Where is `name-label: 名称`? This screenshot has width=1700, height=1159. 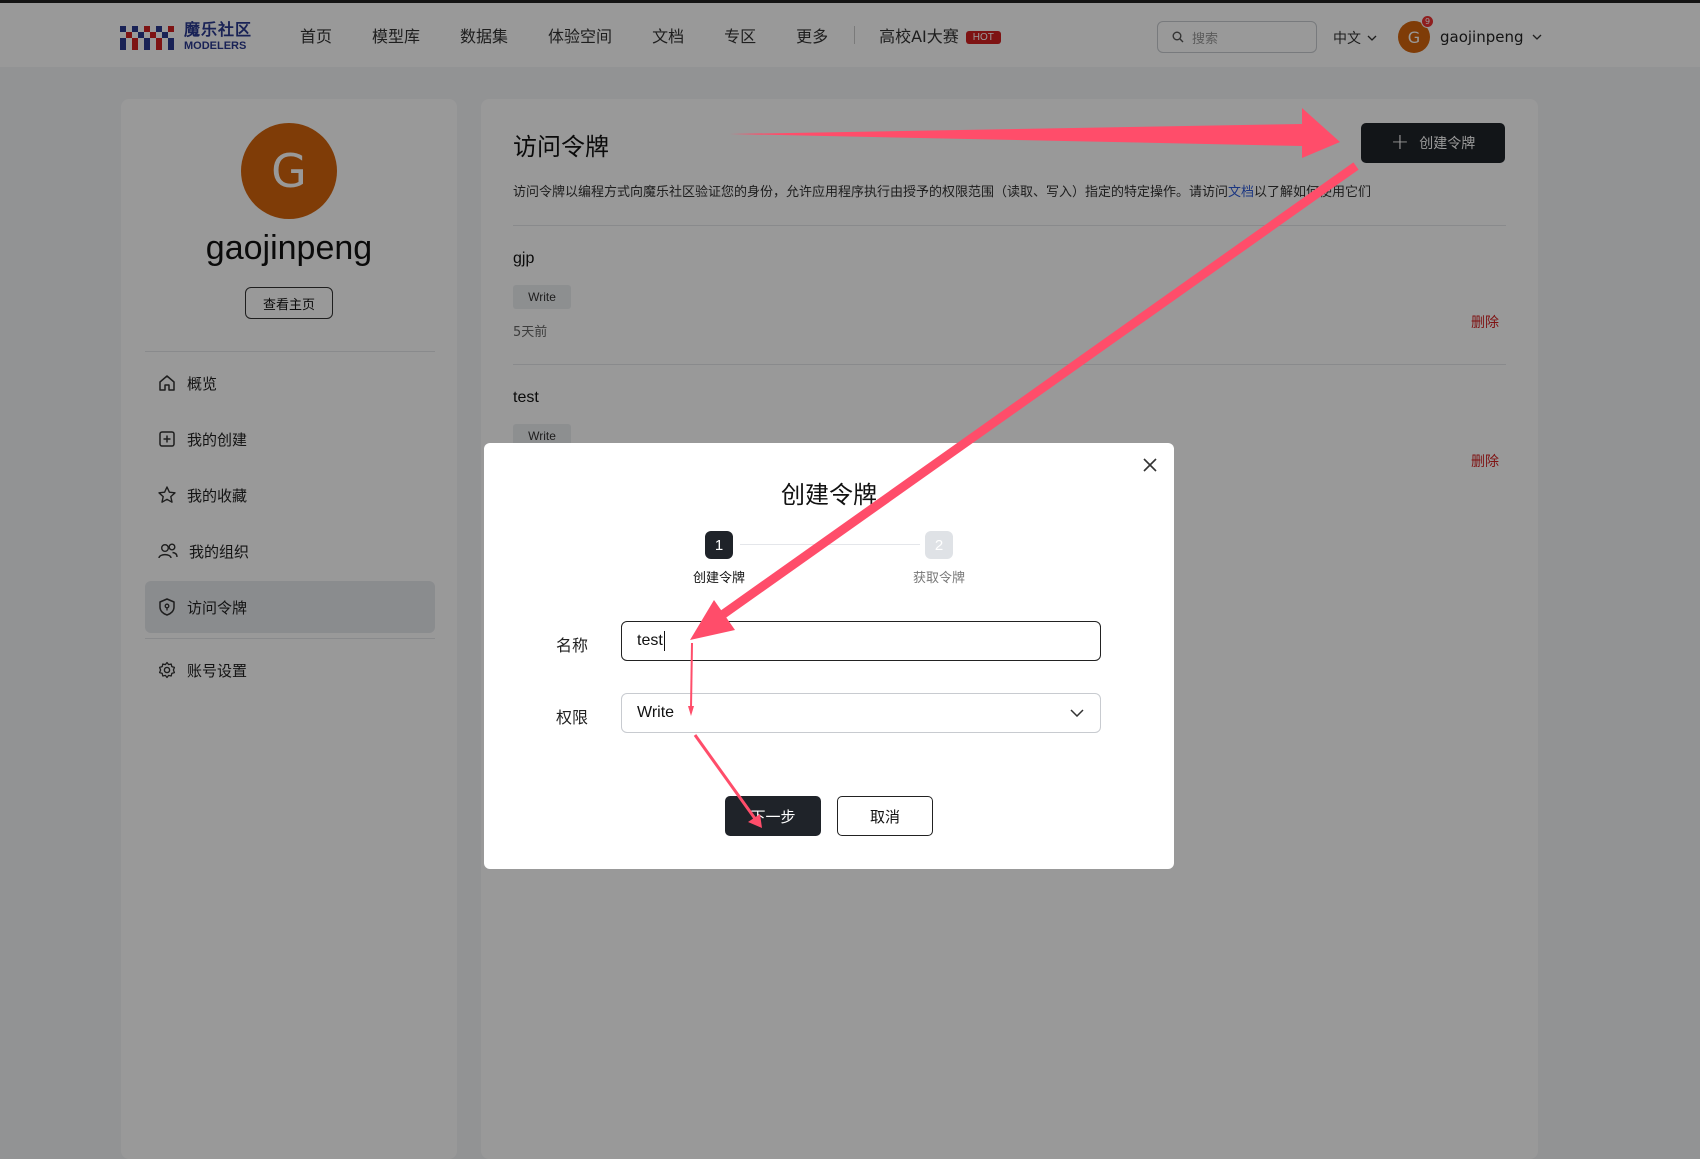
name-label: 名称 is located at coordinates (572, 645).